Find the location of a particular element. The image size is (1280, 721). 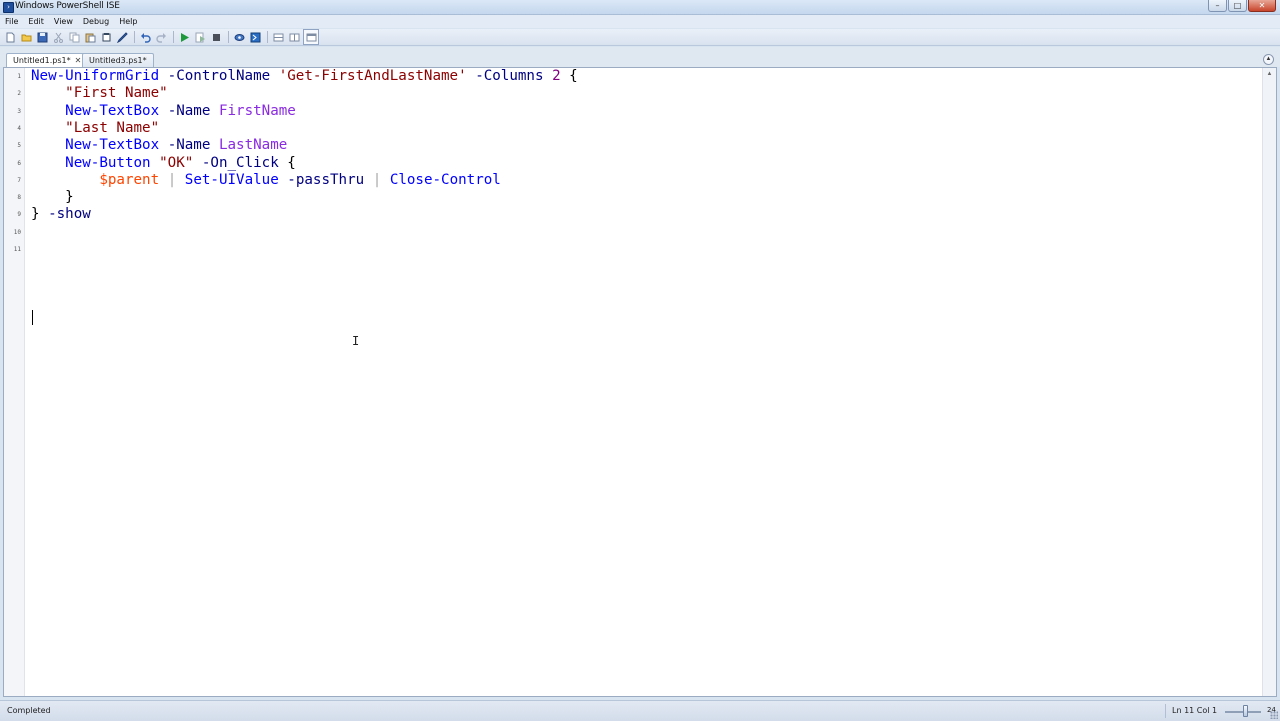

stop-button is located at coordinates (216, 37).